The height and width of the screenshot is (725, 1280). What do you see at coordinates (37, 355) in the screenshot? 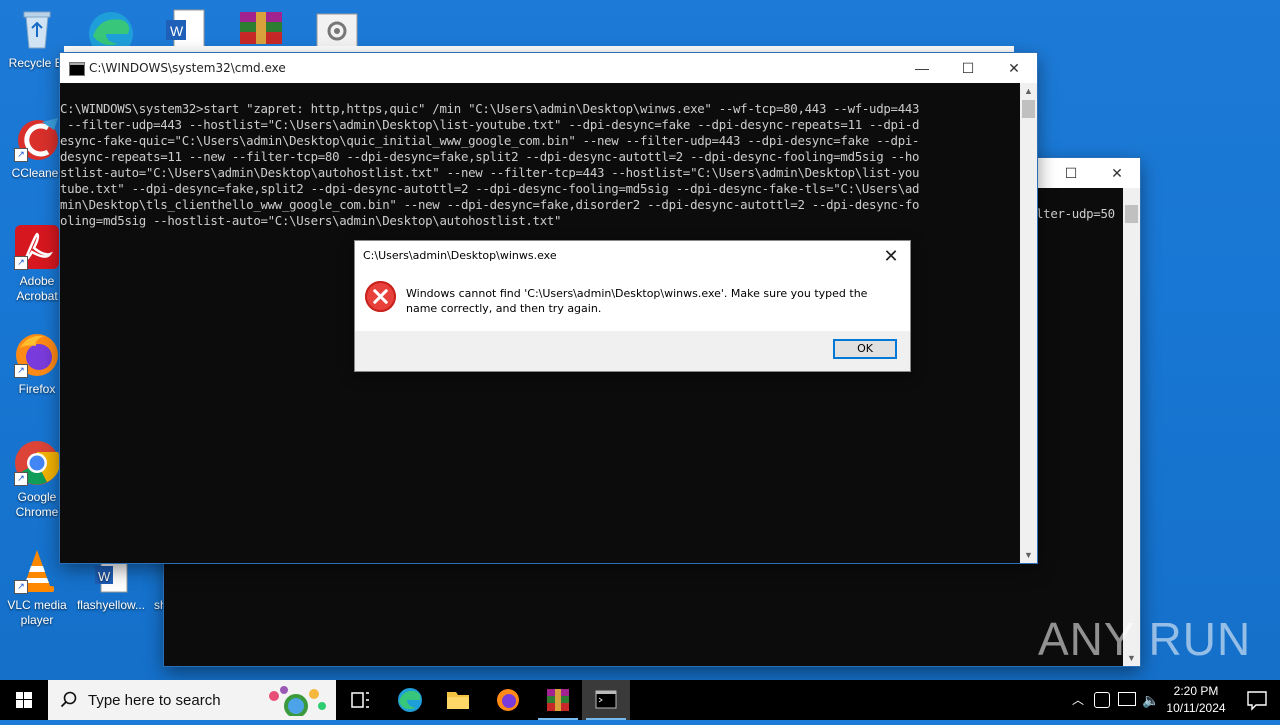
I see `firefox-icon: ↗` at bounding box center [37, 355].